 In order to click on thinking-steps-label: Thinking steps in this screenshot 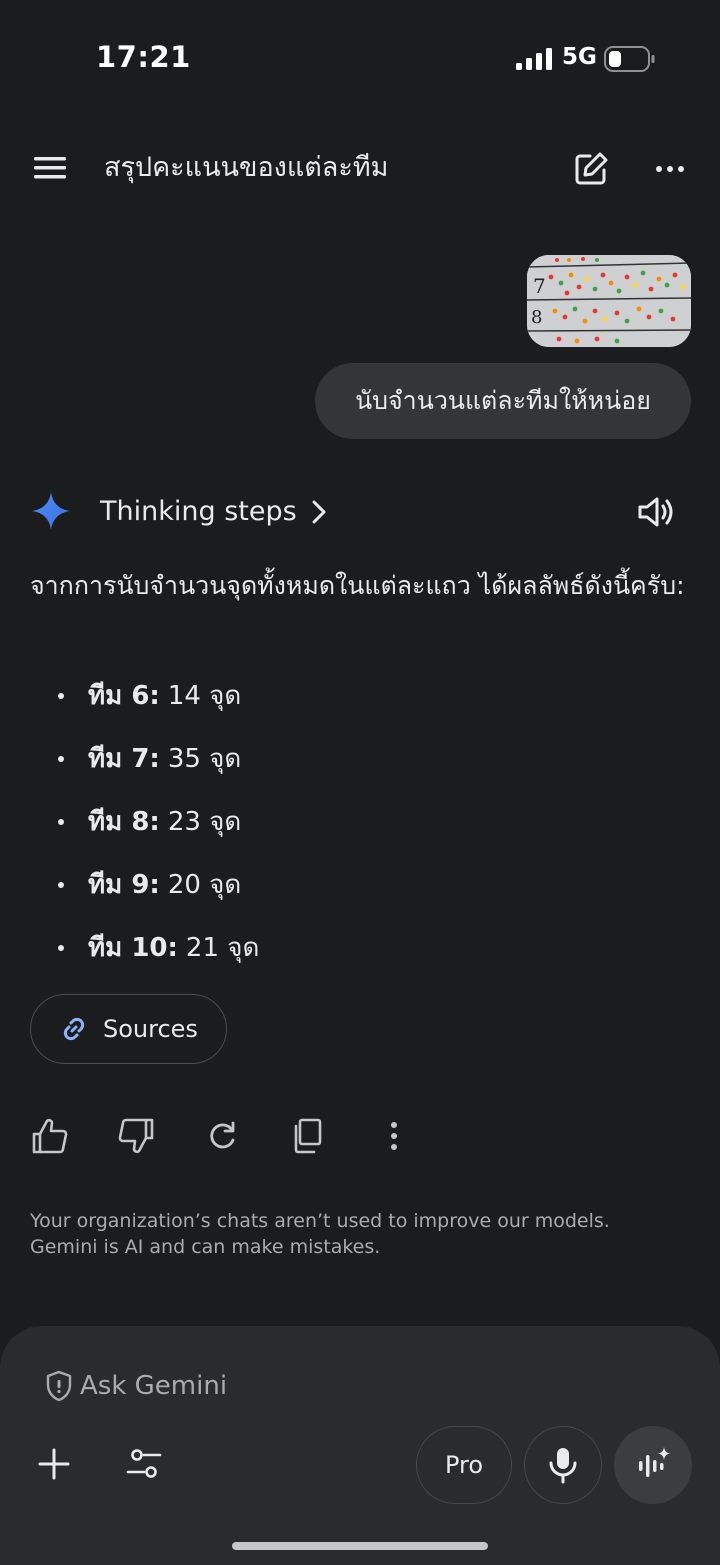, I will do `click(198, 511)`.